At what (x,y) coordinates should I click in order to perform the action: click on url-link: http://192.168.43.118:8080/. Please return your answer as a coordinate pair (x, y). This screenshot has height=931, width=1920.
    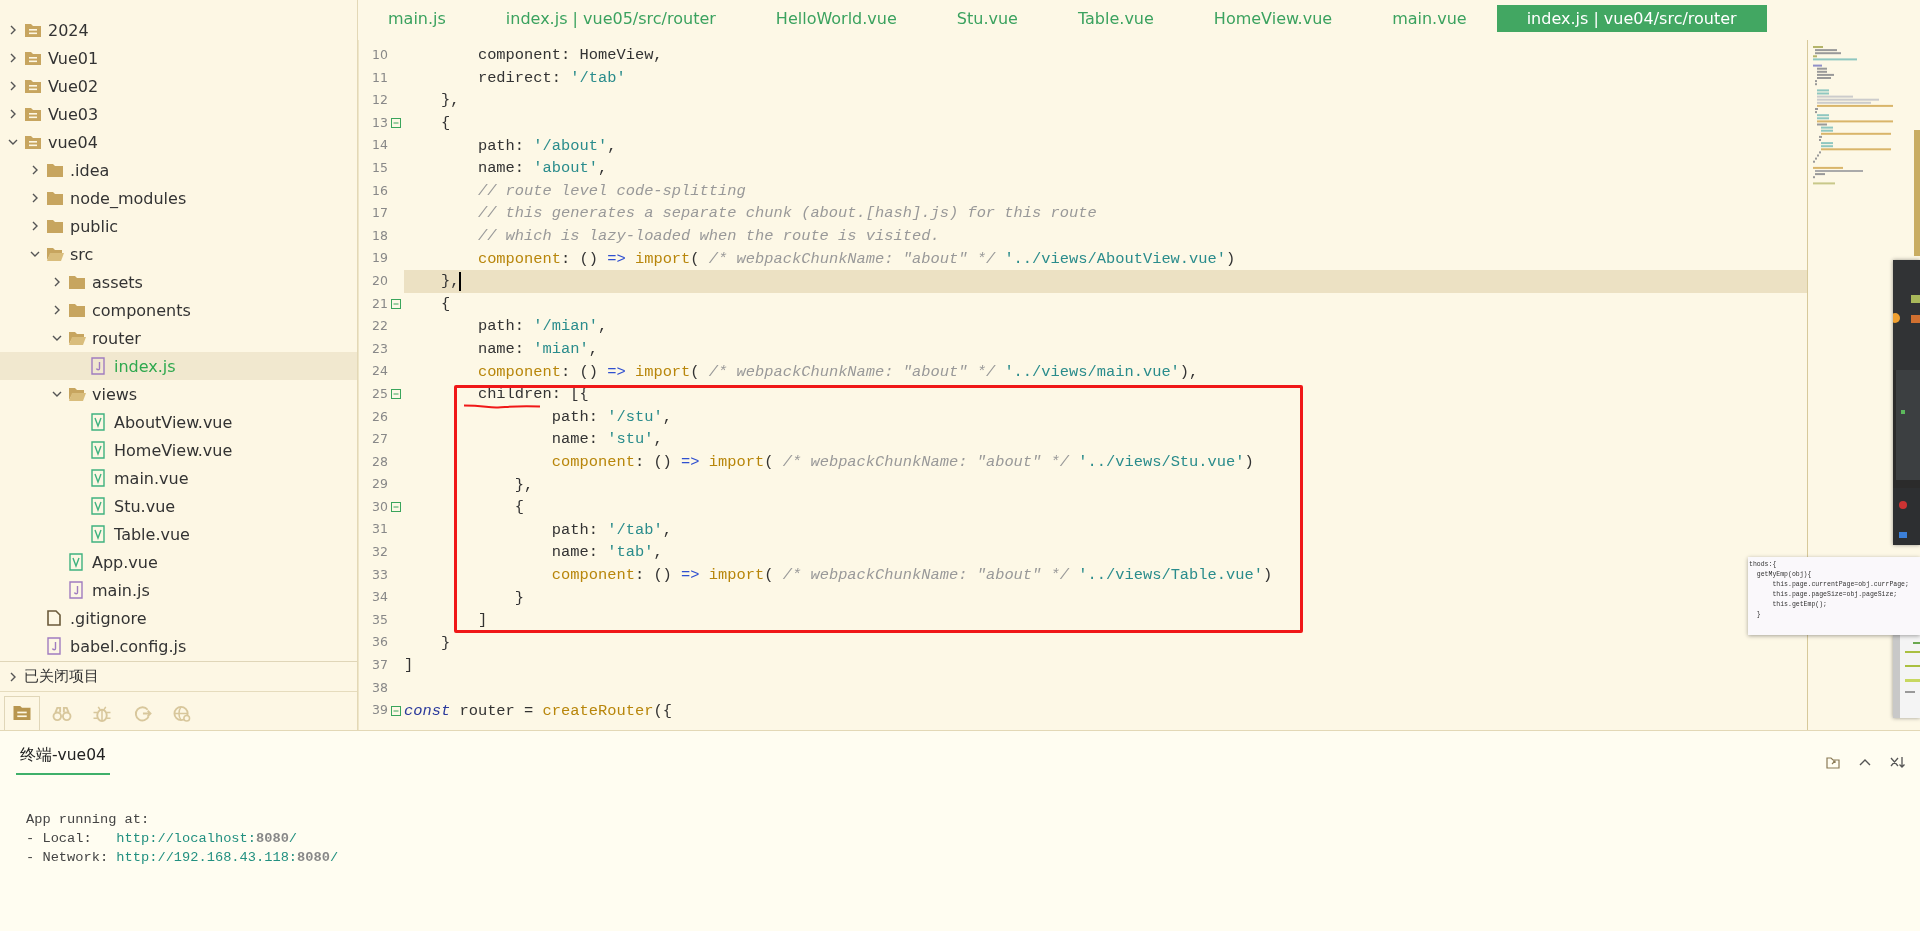
    Looking at the image, I should click on (227, 857).